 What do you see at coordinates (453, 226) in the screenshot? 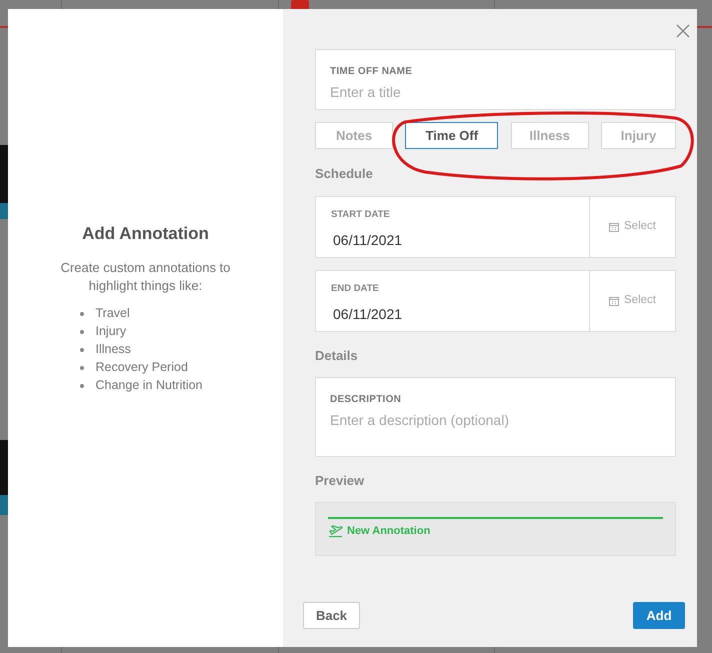
I see `date-field: START DATE 06/11/2021` at bounding box center [453, 226].